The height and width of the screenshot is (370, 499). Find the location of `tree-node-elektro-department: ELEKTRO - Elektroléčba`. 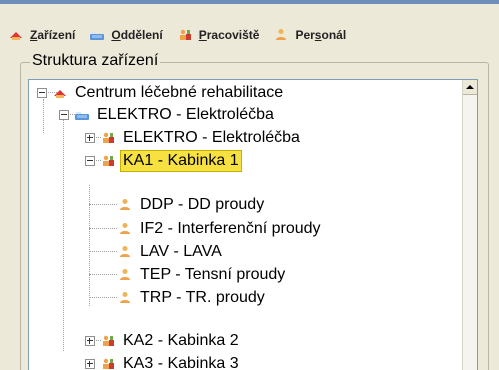

tree-node-elektro-department: ELEKTRO - Elektroléčba is located at coordinates (167, 115).